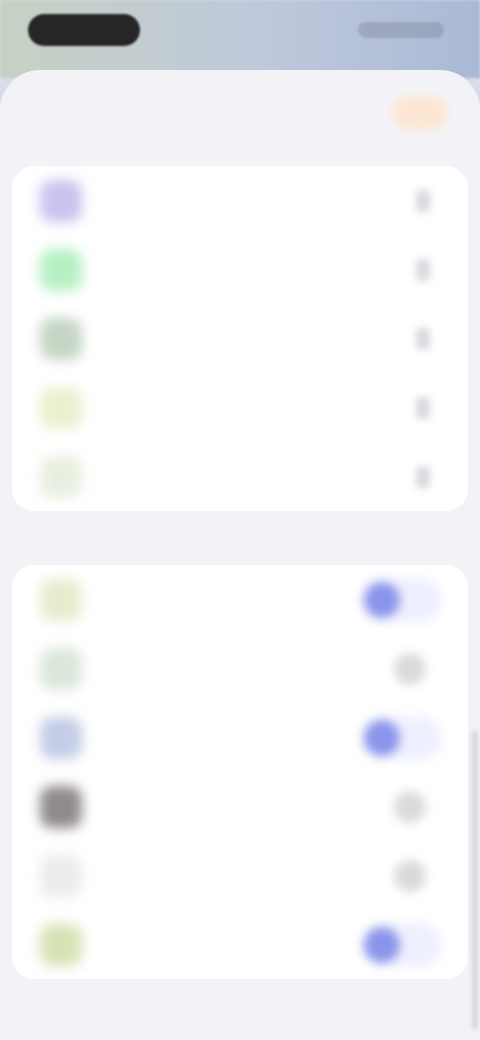  I want to click on pale-app-icon, so click(61, 875).